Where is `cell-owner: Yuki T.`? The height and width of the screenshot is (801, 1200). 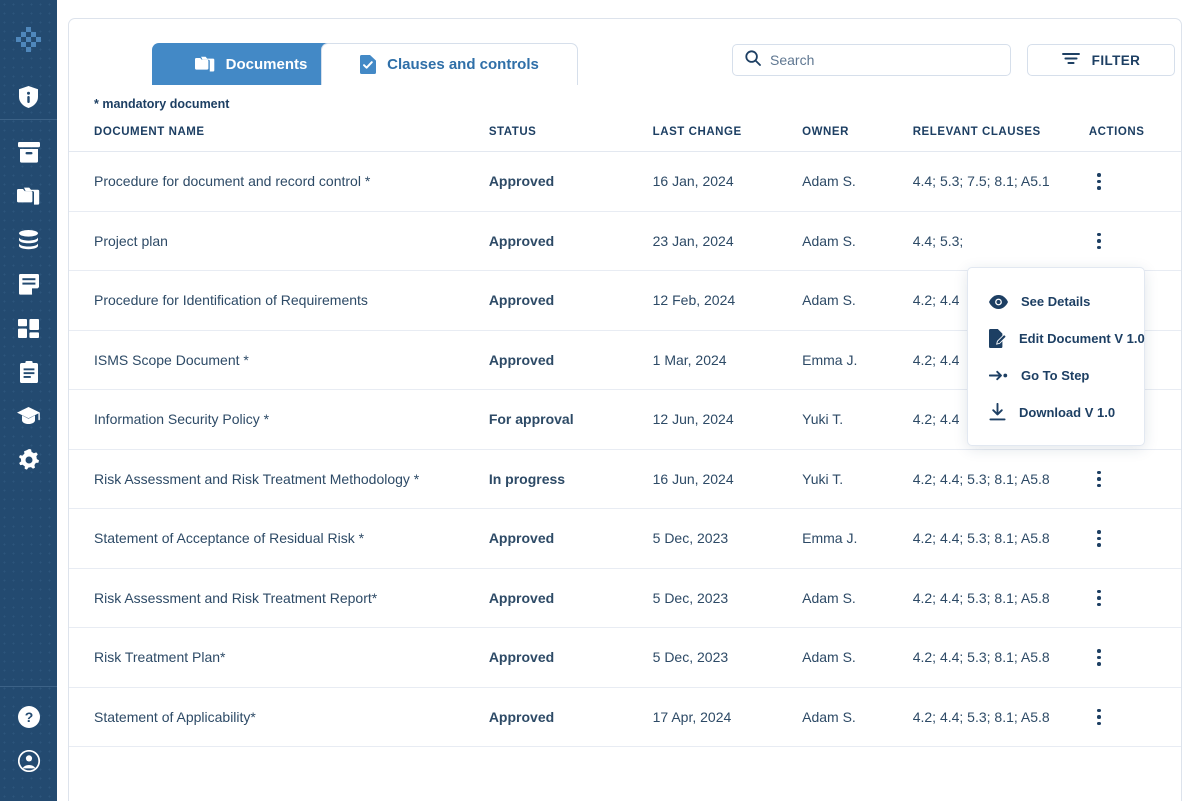
cell-owner: Yuki T. is located at coordinates (857, 479).